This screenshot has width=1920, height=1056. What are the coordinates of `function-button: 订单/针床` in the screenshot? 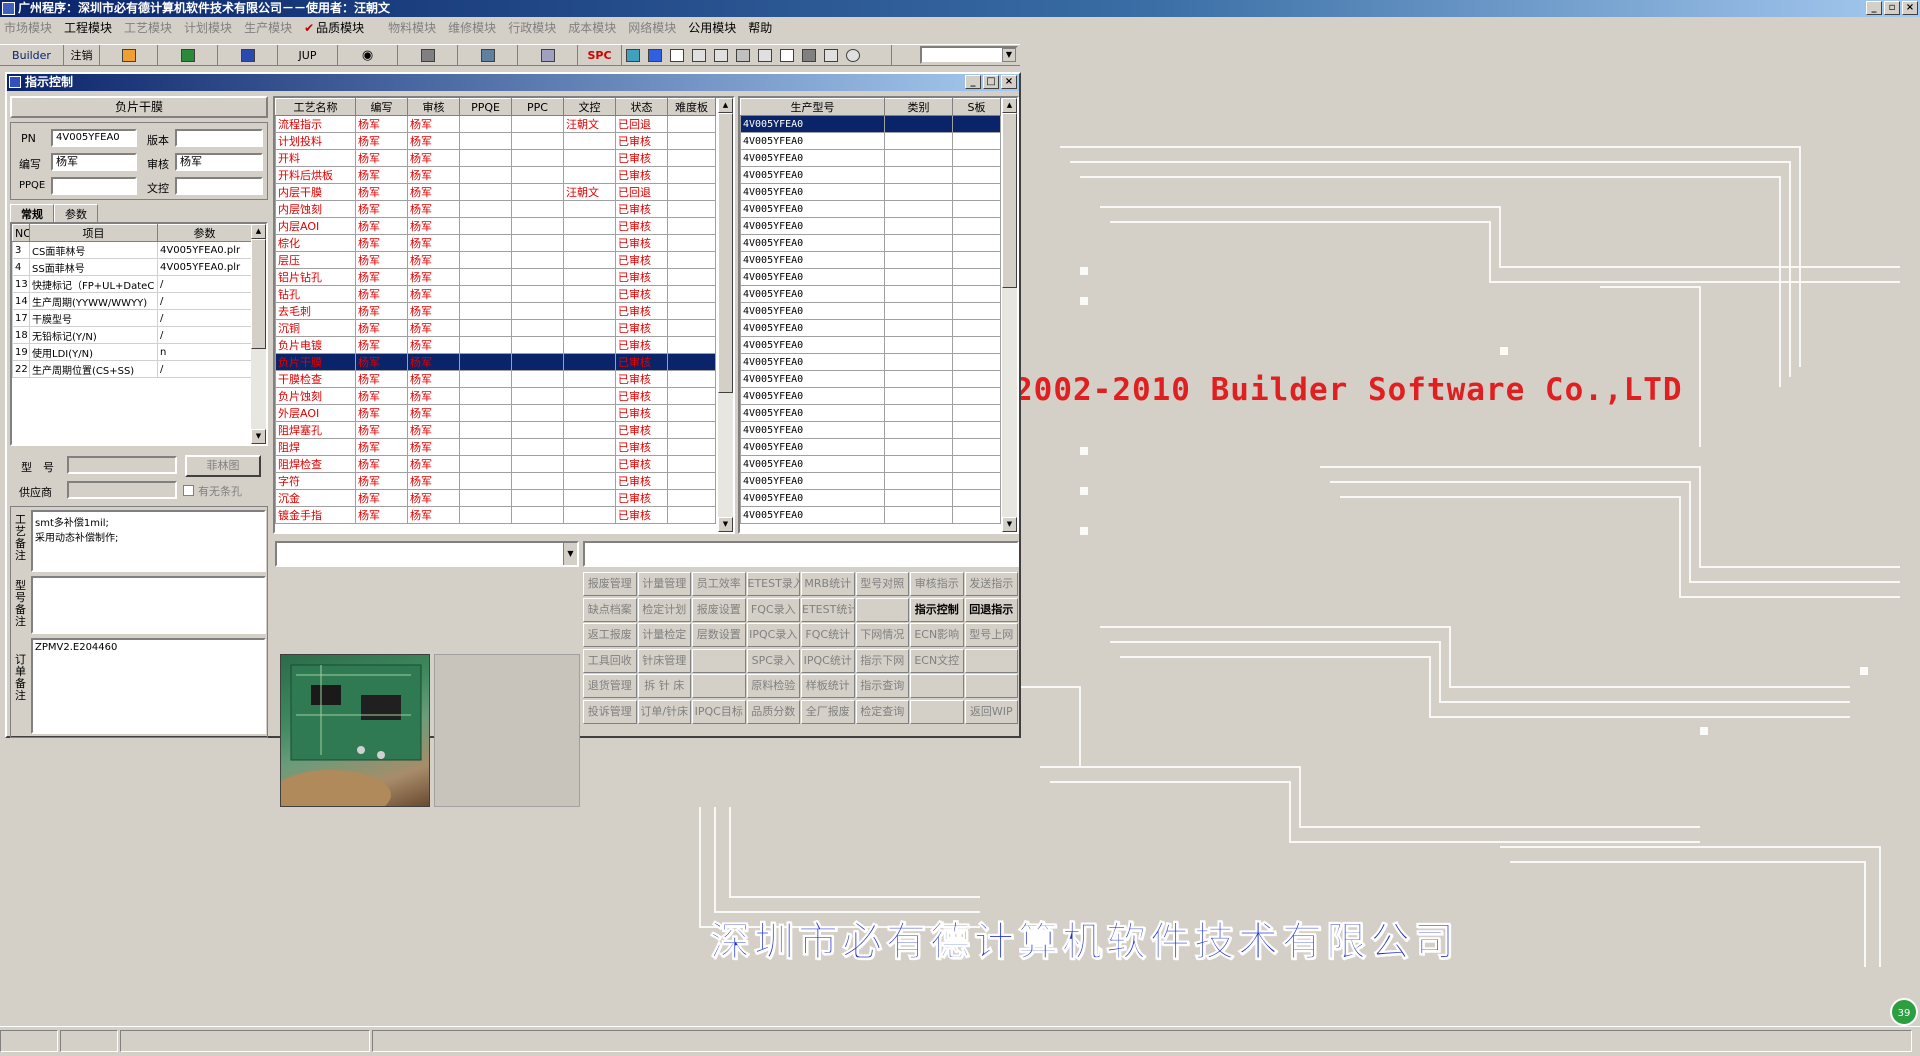 It's located at (664, 711).